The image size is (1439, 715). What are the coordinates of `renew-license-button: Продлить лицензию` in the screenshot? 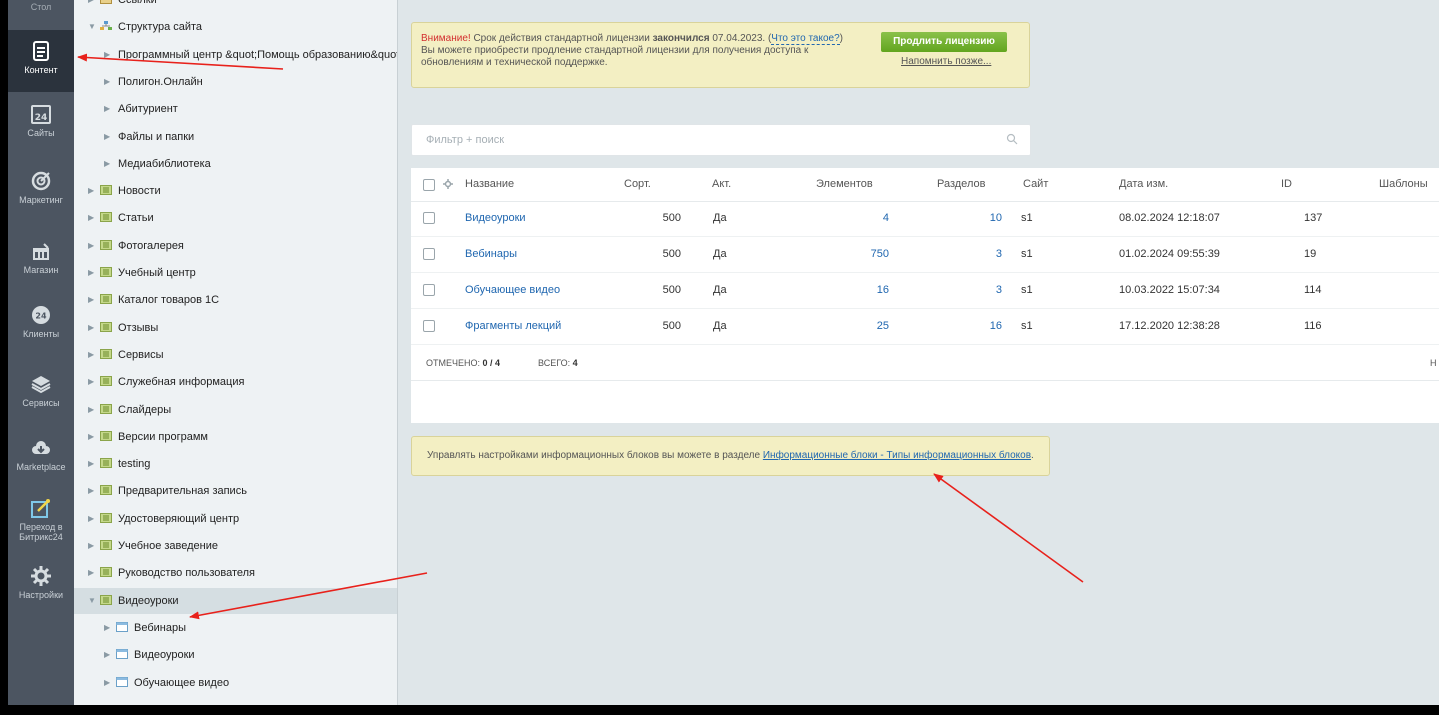 It's located at (944, 42).